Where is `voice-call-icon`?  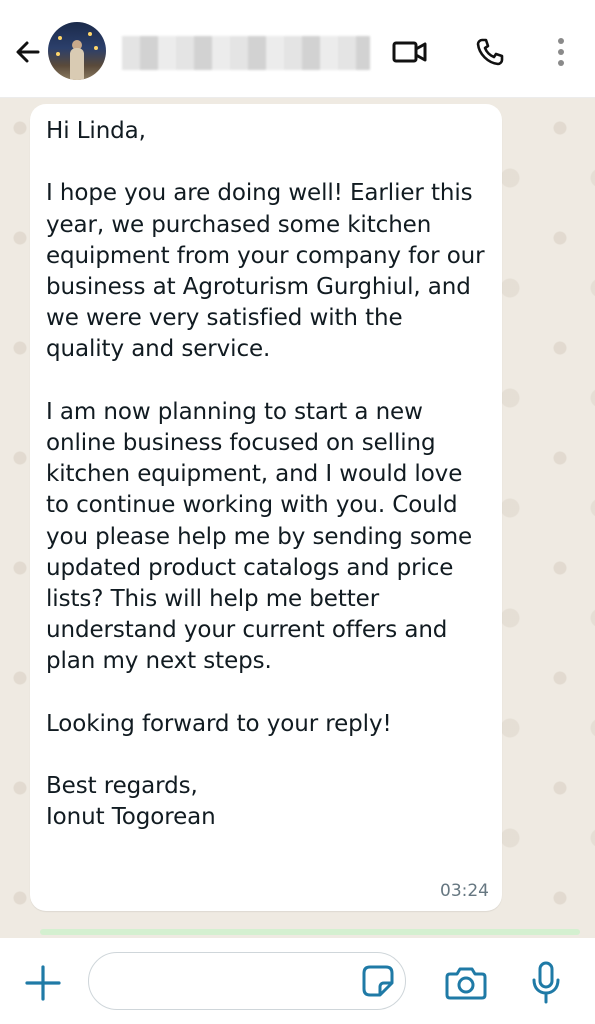 voice-call-icon is located at coordinates (490, 52).